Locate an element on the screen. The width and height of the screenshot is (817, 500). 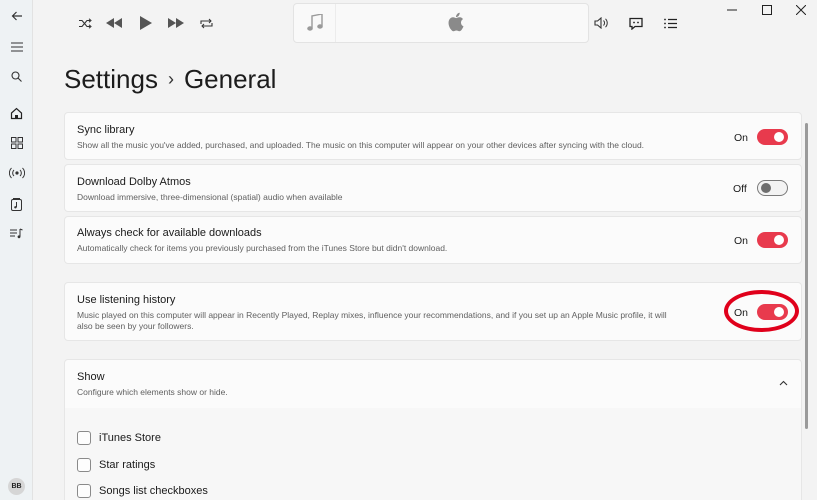
close-button is located at coordinates (800, 10).